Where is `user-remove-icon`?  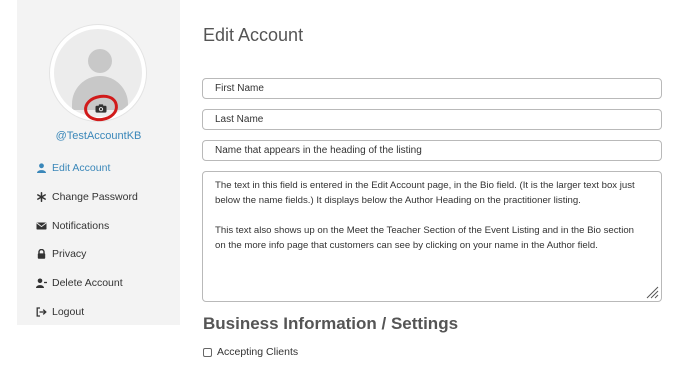
user-remove-icon is located at coordinates (41, 283).